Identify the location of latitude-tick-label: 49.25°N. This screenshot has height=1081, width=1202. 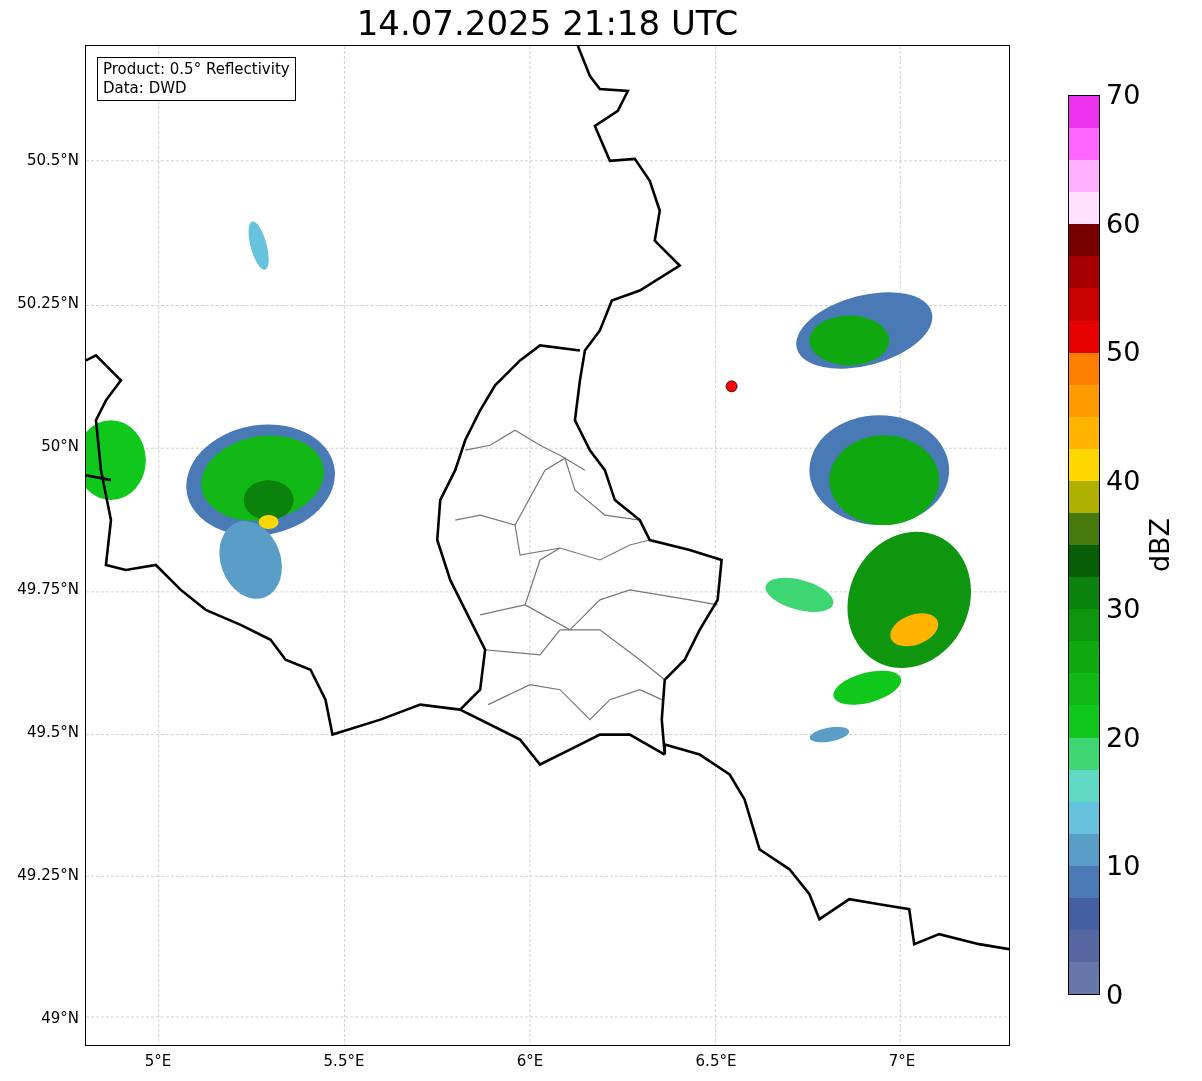
(48, 875).